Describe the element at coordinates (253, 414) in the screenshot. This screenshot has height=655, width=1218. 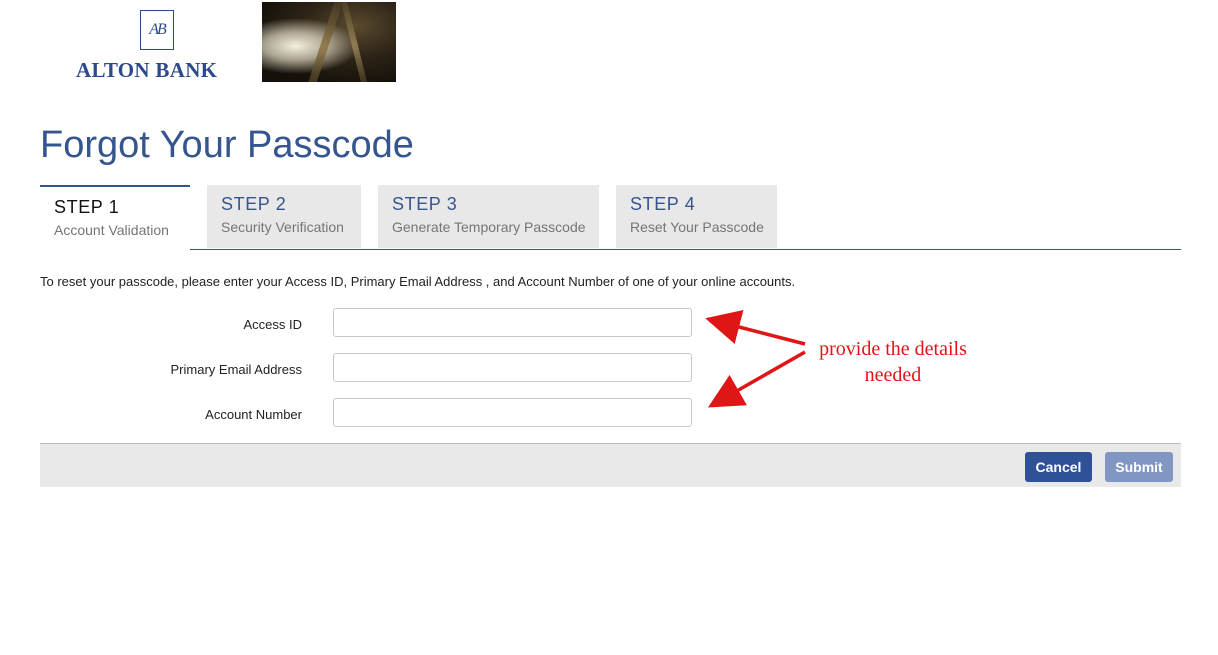
I see `account-number-label: Account Number` at that location.